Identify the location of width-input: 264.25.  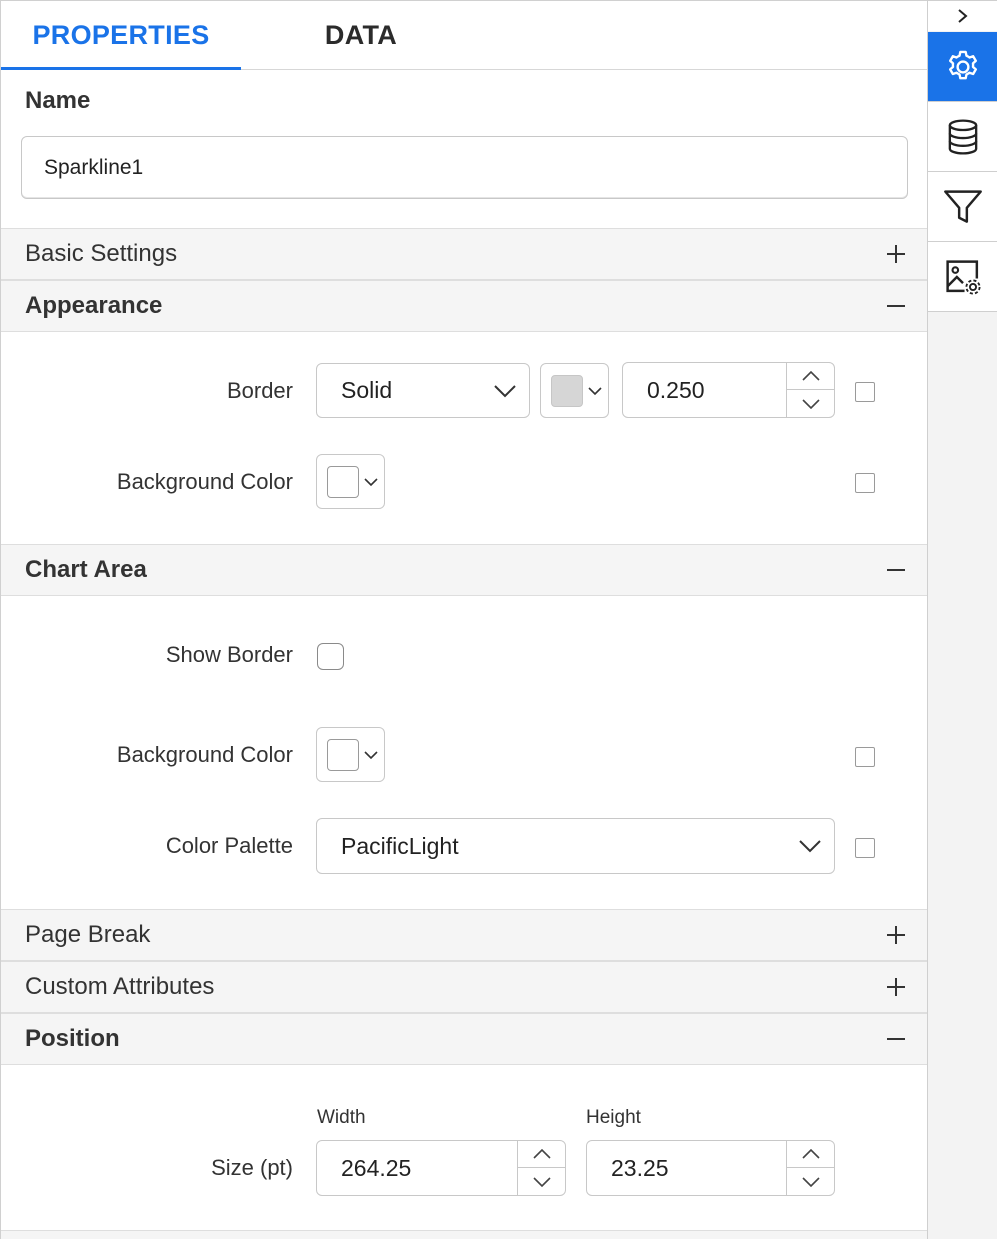
(441, 1168).